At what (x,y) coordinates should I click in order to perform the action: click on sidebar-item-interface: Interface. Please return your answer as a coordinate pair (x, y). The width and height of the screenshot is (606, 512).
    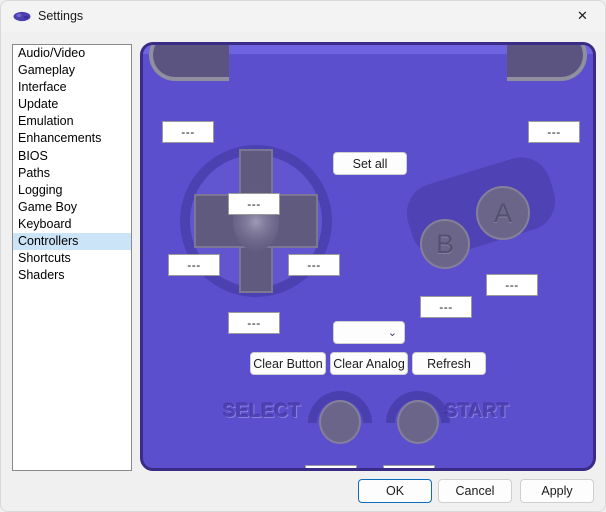
    Looking at the image, I should click on (72, 87).